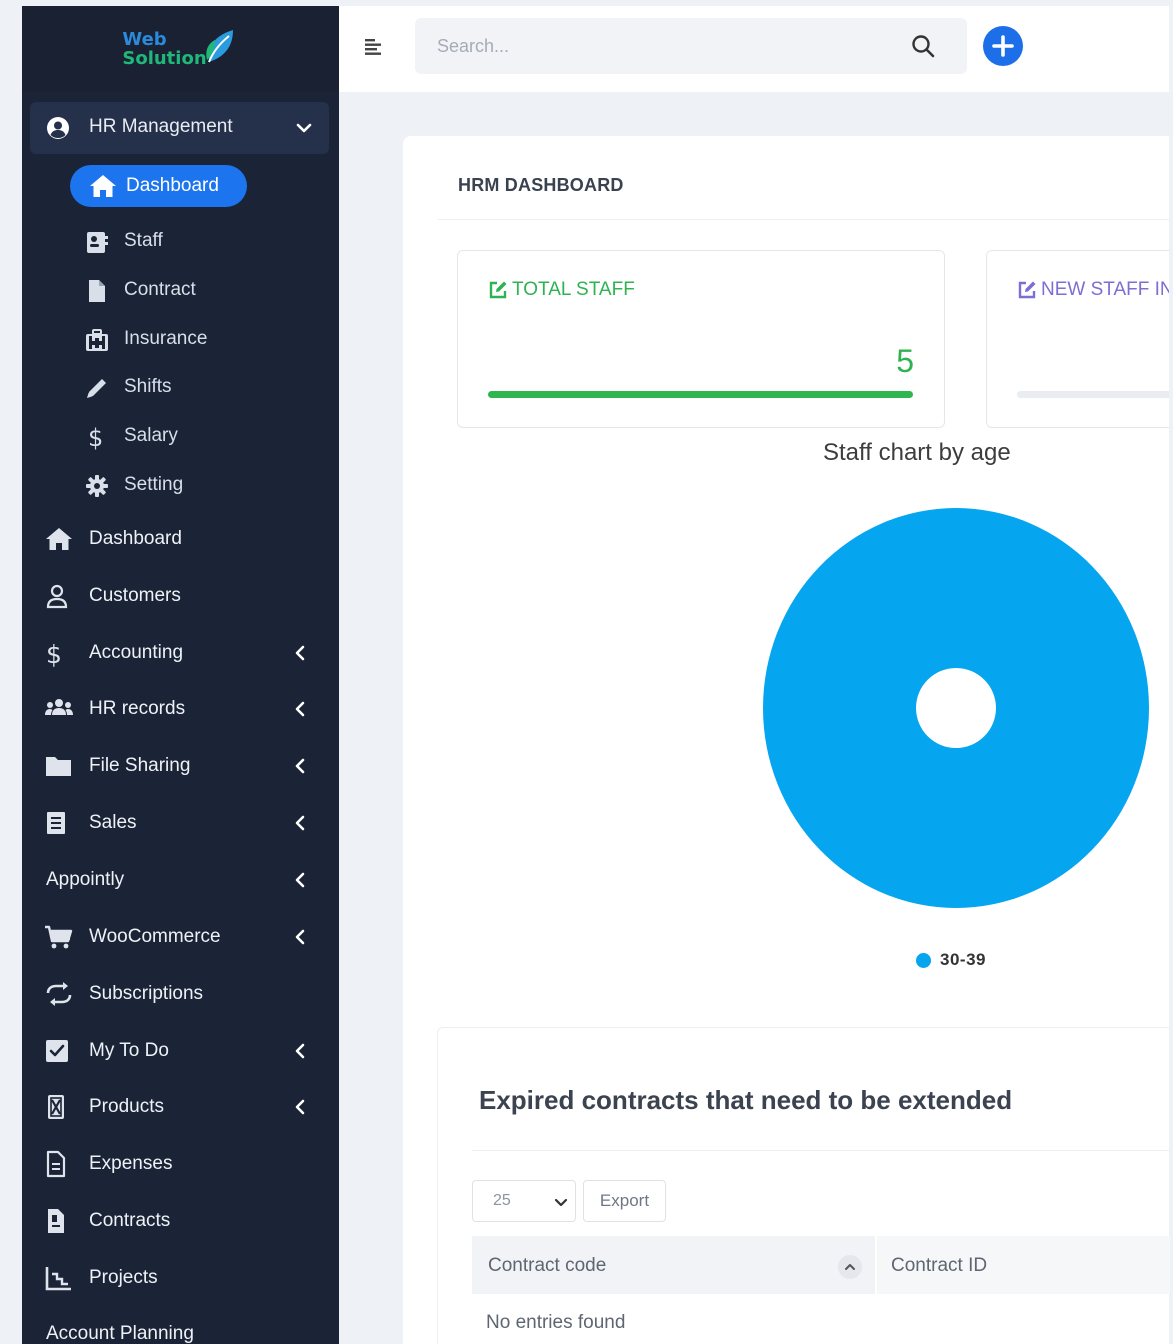  I want to click on sidebar-item-account-planning: Account Planning, so click(181, 1330).